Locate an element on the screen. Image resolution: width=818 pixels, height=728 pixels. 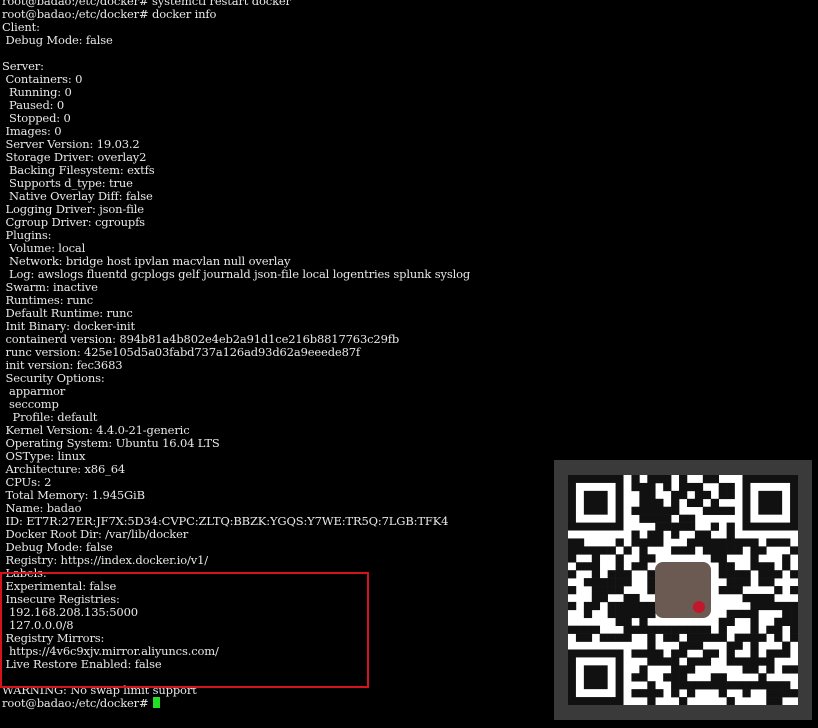
qr-code-panel is located at coordinates (683, 590).